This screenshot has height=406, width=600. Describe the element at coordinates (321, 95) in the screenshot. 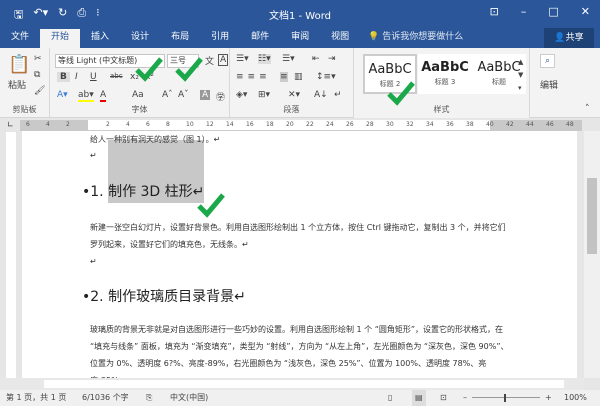

I see `sort-icon: A↓` at that location.